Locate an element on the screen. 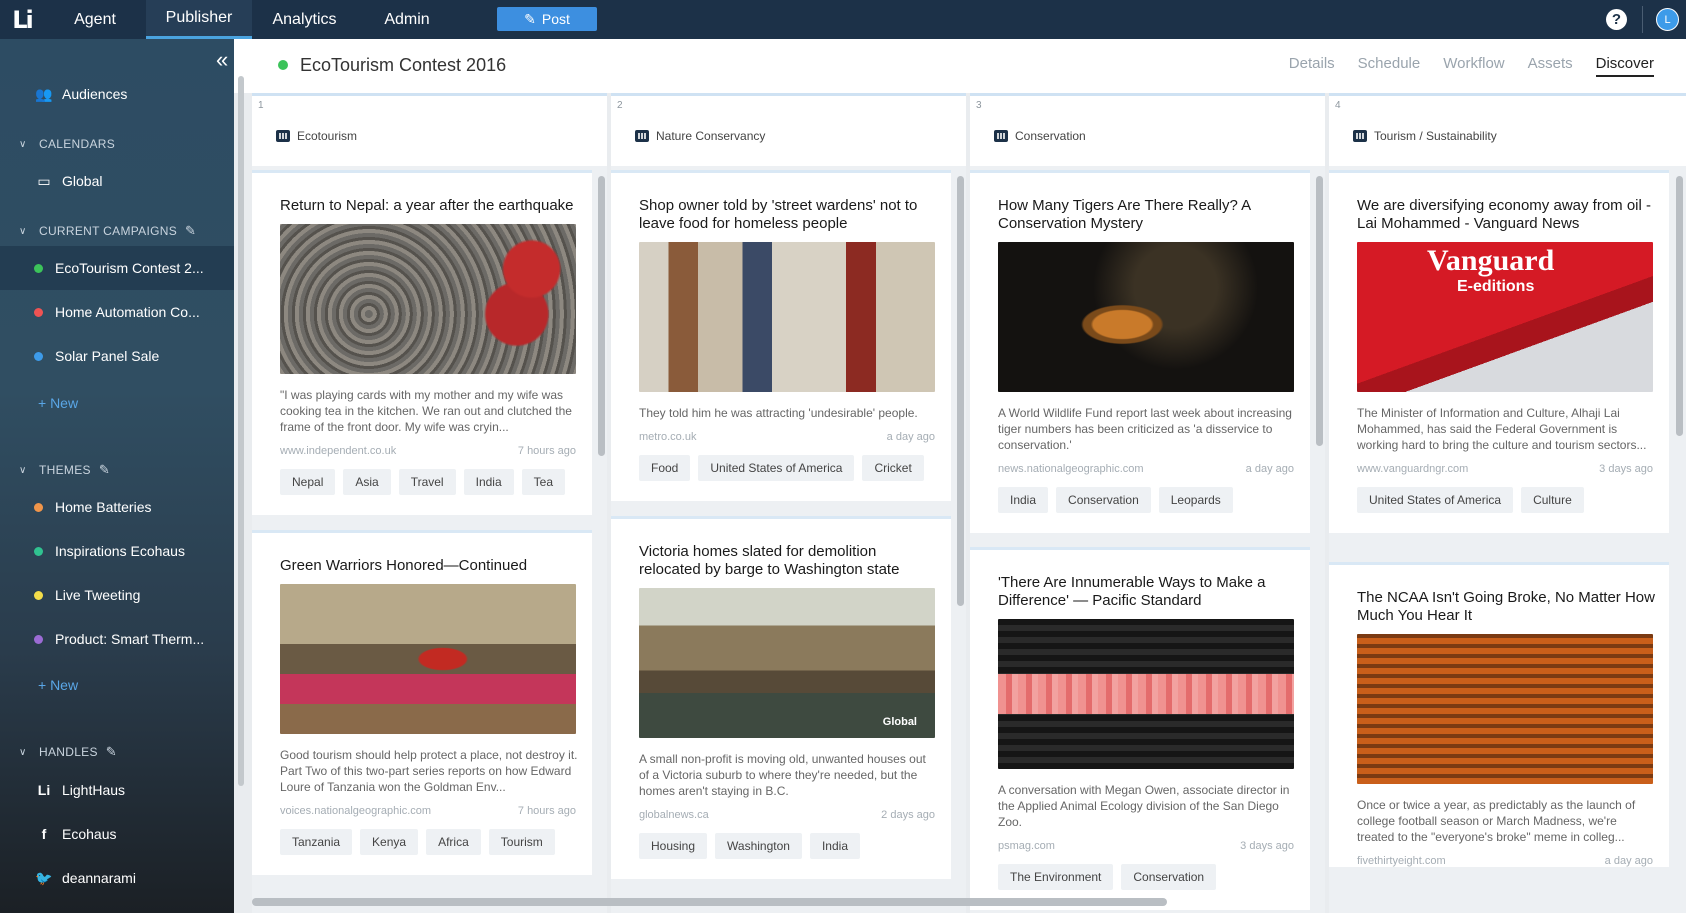 The height and width of the screenshot is (913, 1686). nav-admin: Admin is located at coordinates (407, 19).